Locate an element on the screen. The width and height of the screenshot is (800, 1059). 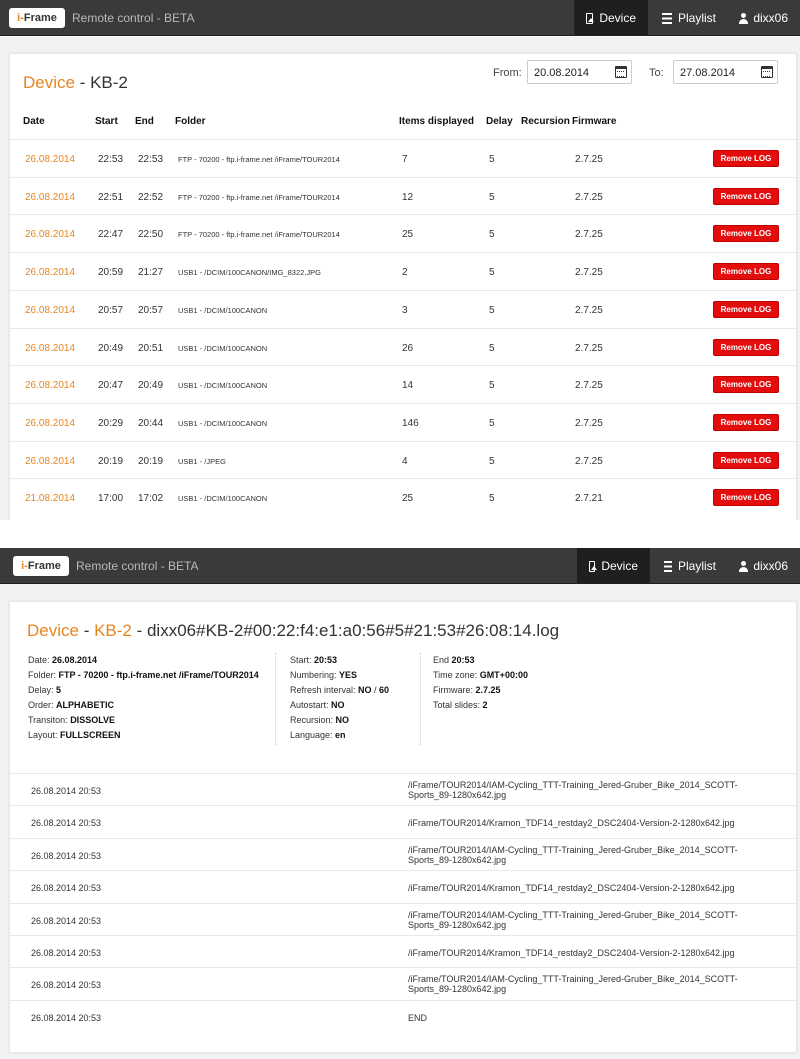
from-label: From: is located at coordinates (507, 73).